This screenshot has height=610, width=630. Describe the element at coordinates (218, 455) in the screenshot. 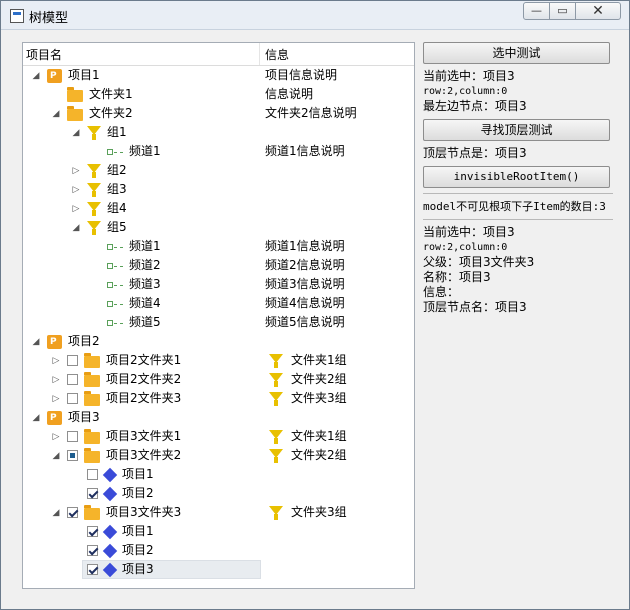

I see `tree-row: ◢ 项目3文件夹2 文件夹2组` at that location.